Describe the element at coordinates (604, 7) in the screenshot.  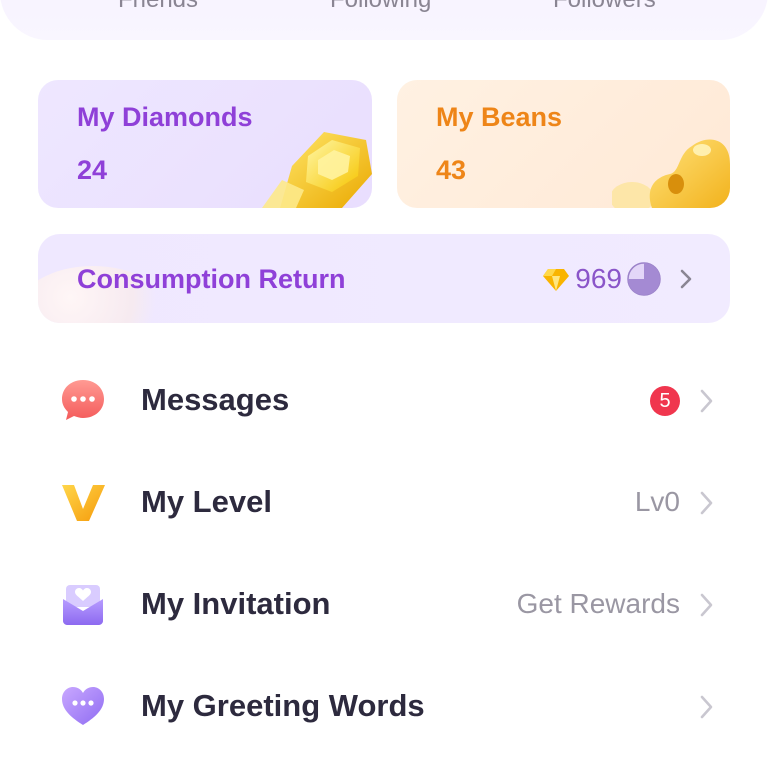
I see `followers-stat: Followers` at that location.